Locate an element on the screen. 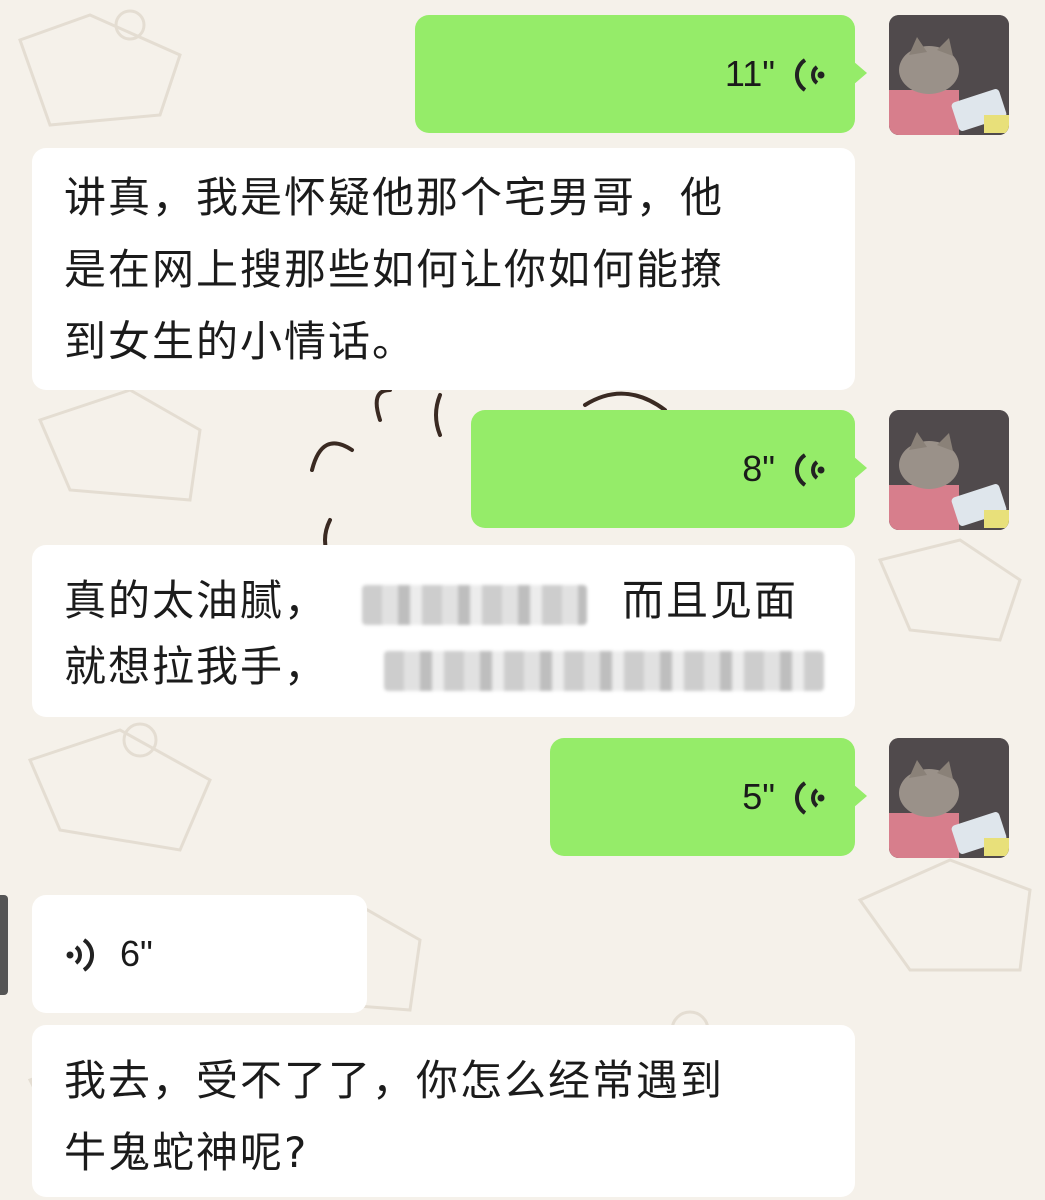 Image resolution: width=1045 pixels, height=1200 pixels. side-scroll-handle is located at coordinates (4, 945).